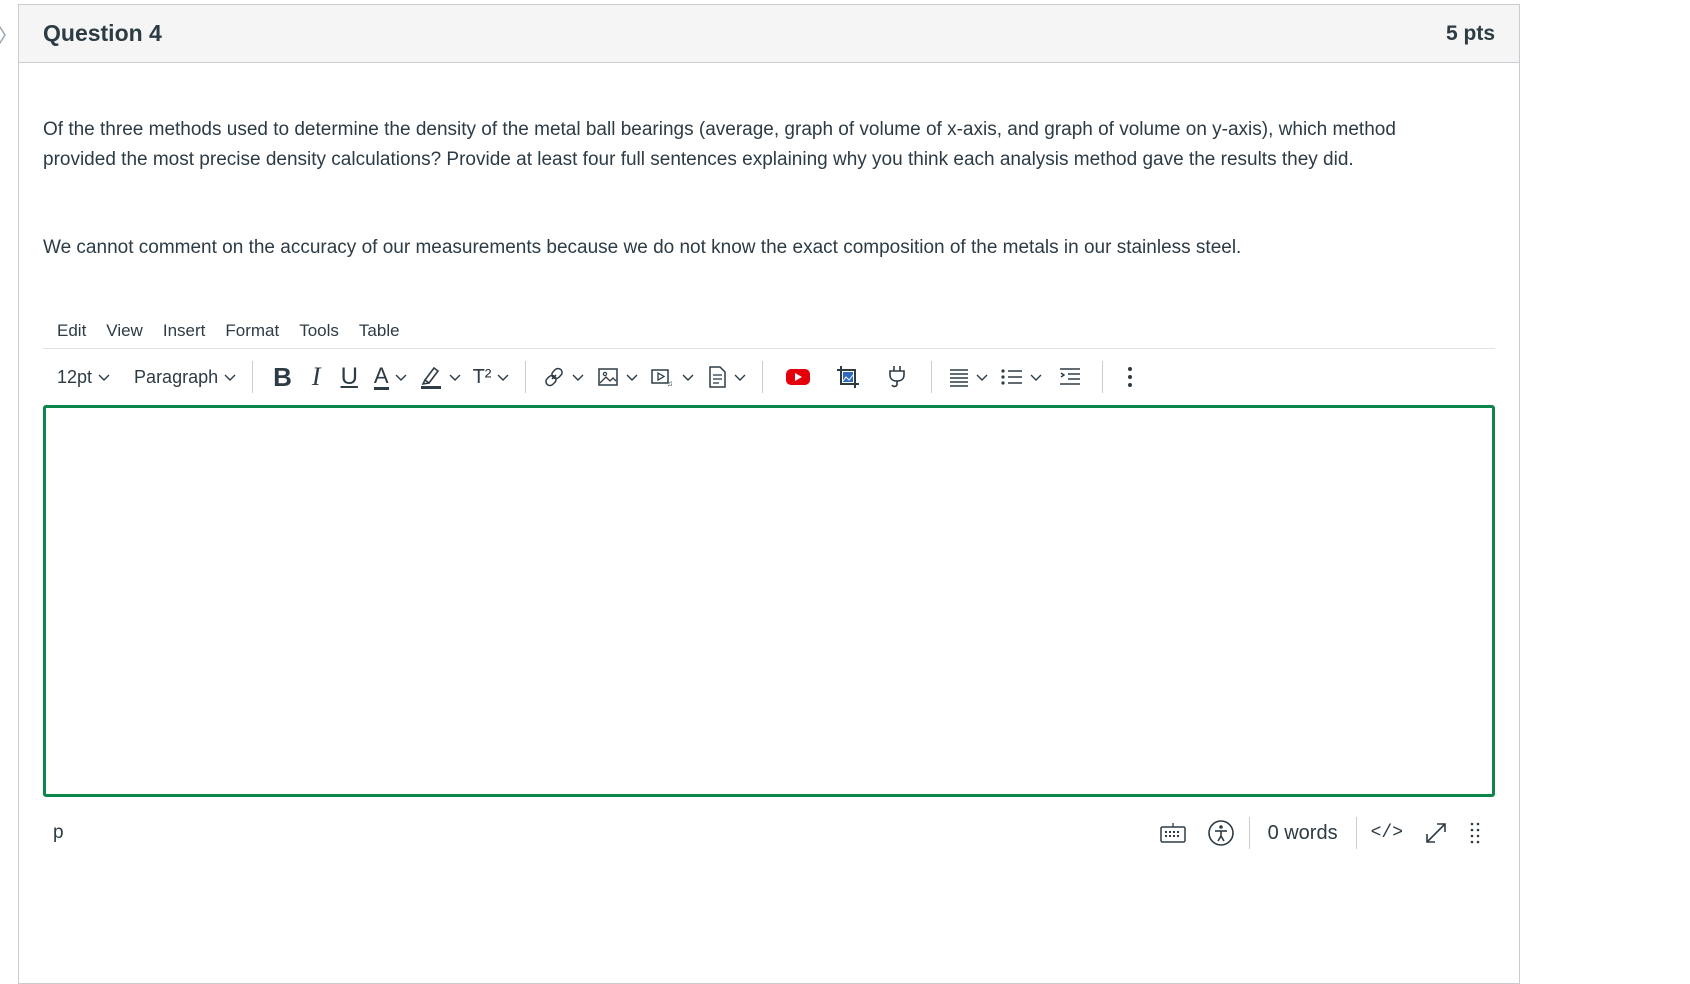 The image size is (1690, 984). I want to click on resize-handle, so click(1475, 833).